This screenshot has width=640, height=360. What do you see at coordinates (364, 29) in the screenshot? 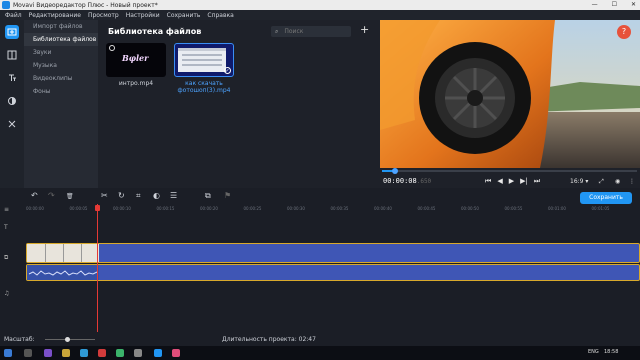
I see `add-file-button: +` at bounding box center [364, 29].